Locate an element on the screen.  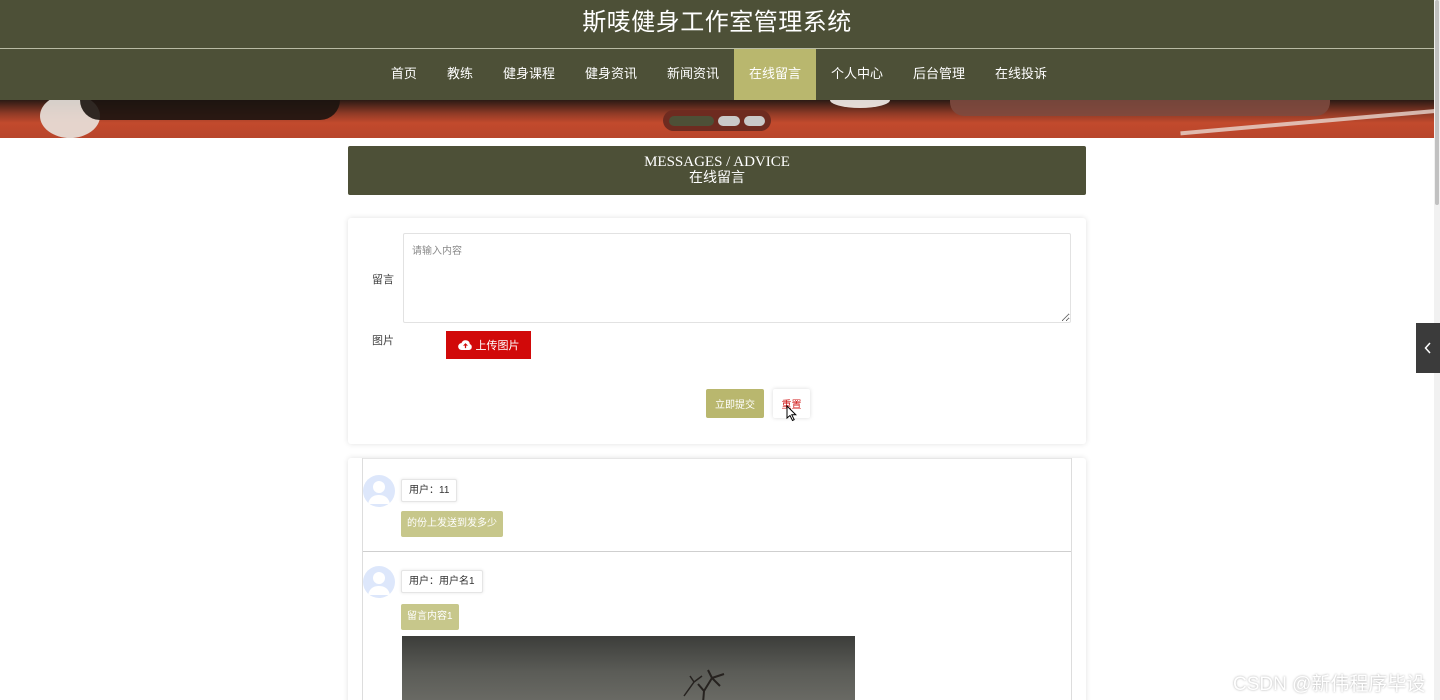
message-content: 的份上发送到发多少 is located at coordinates (452, 524).